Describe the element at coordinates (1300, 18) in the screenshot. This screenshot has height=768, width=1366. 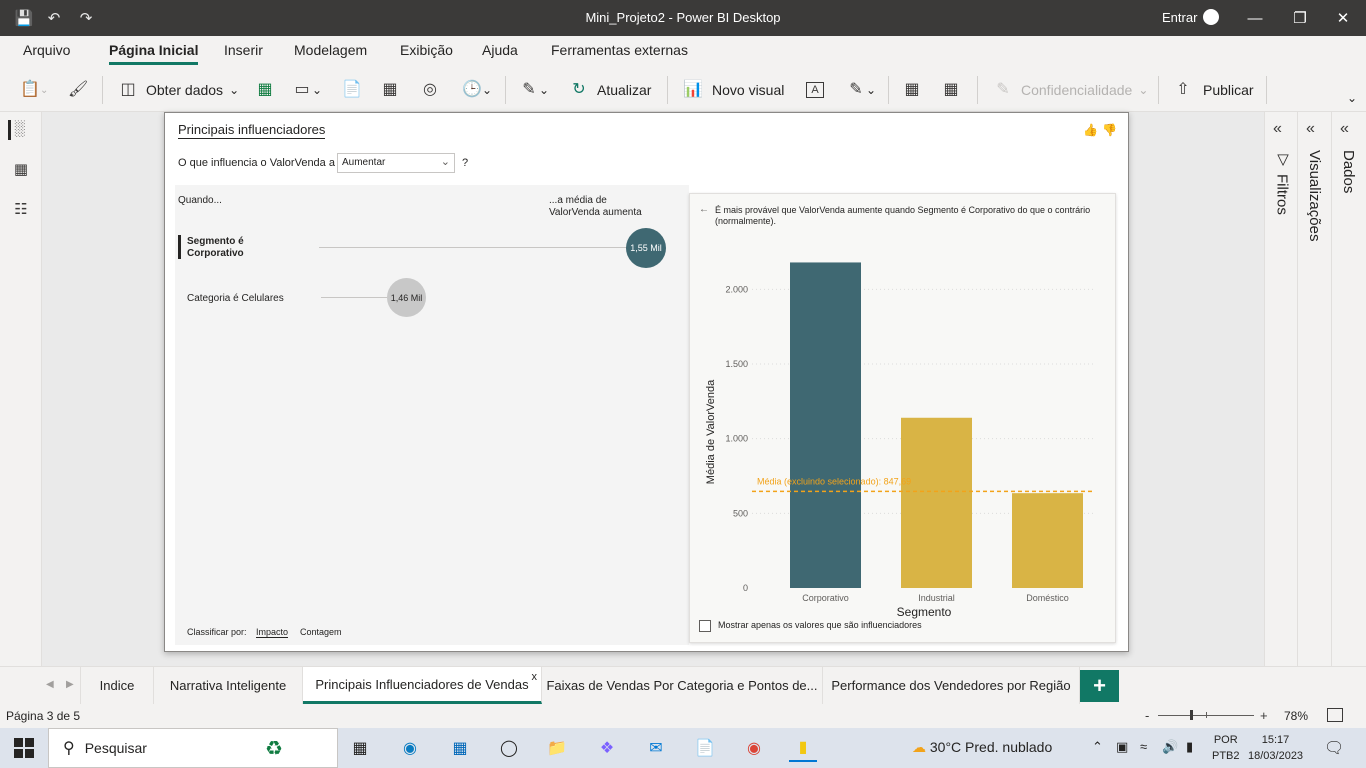
I see `restore-icon: ❐` at that location.